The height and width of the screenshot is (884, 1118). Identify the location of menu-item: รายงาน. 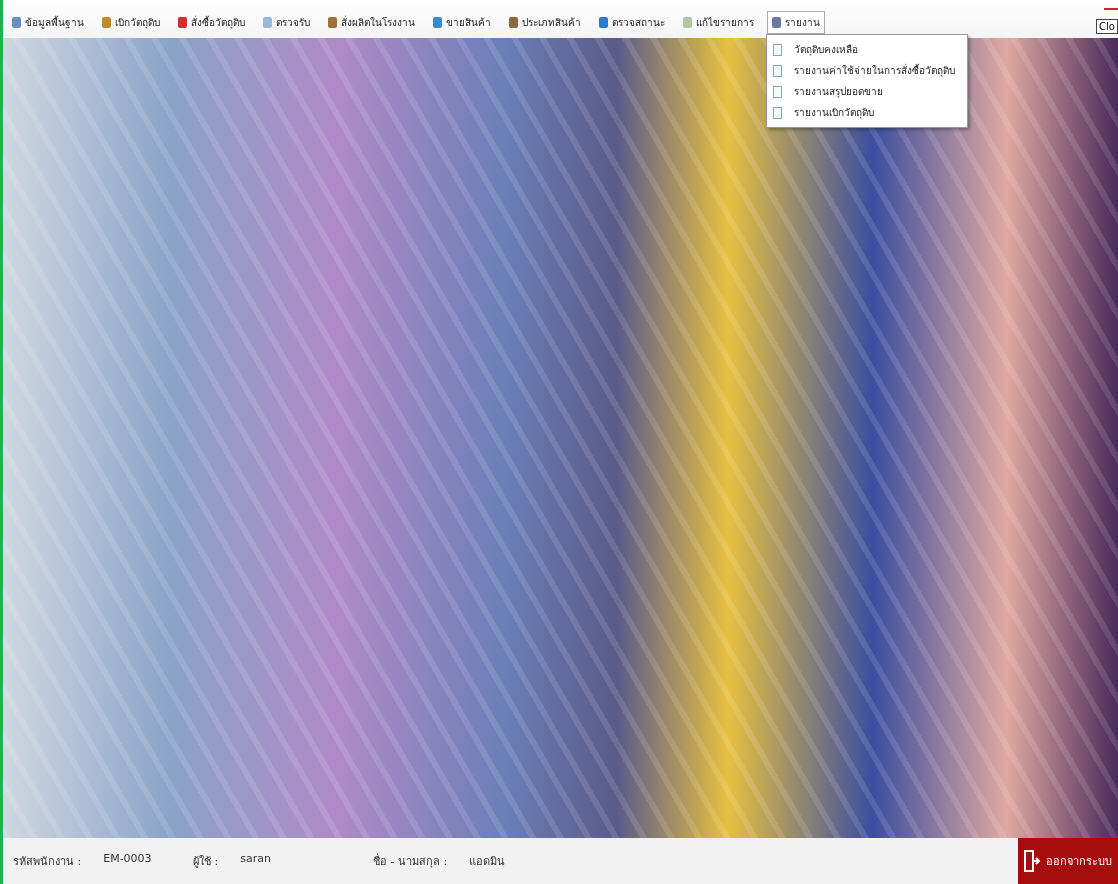
(796, 22).